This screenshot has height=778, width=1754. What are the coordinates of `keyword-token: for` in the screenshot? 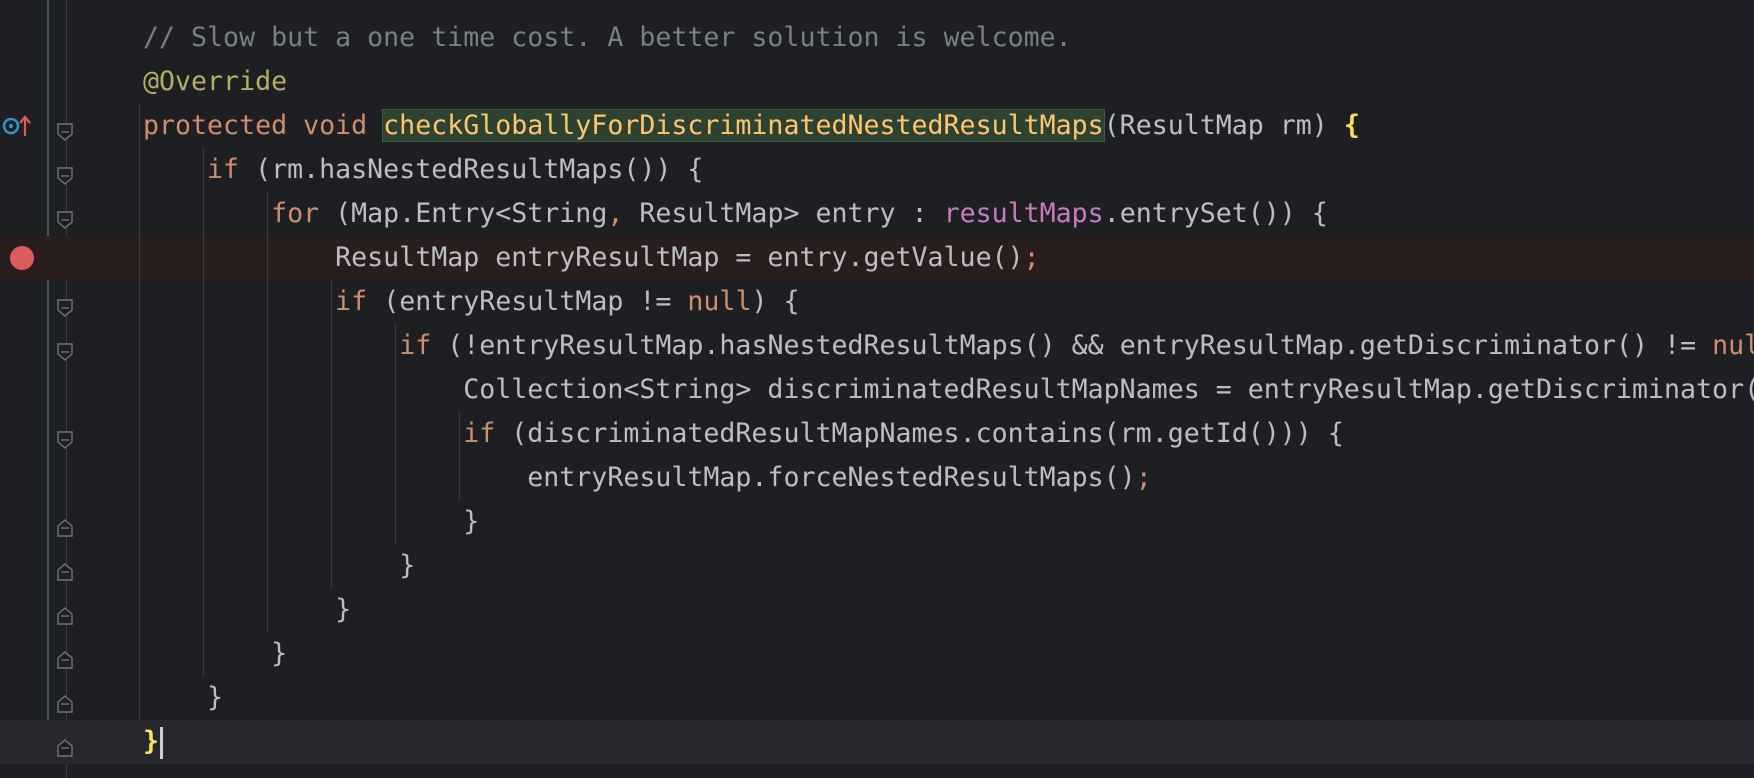 It's located at (303, 213).